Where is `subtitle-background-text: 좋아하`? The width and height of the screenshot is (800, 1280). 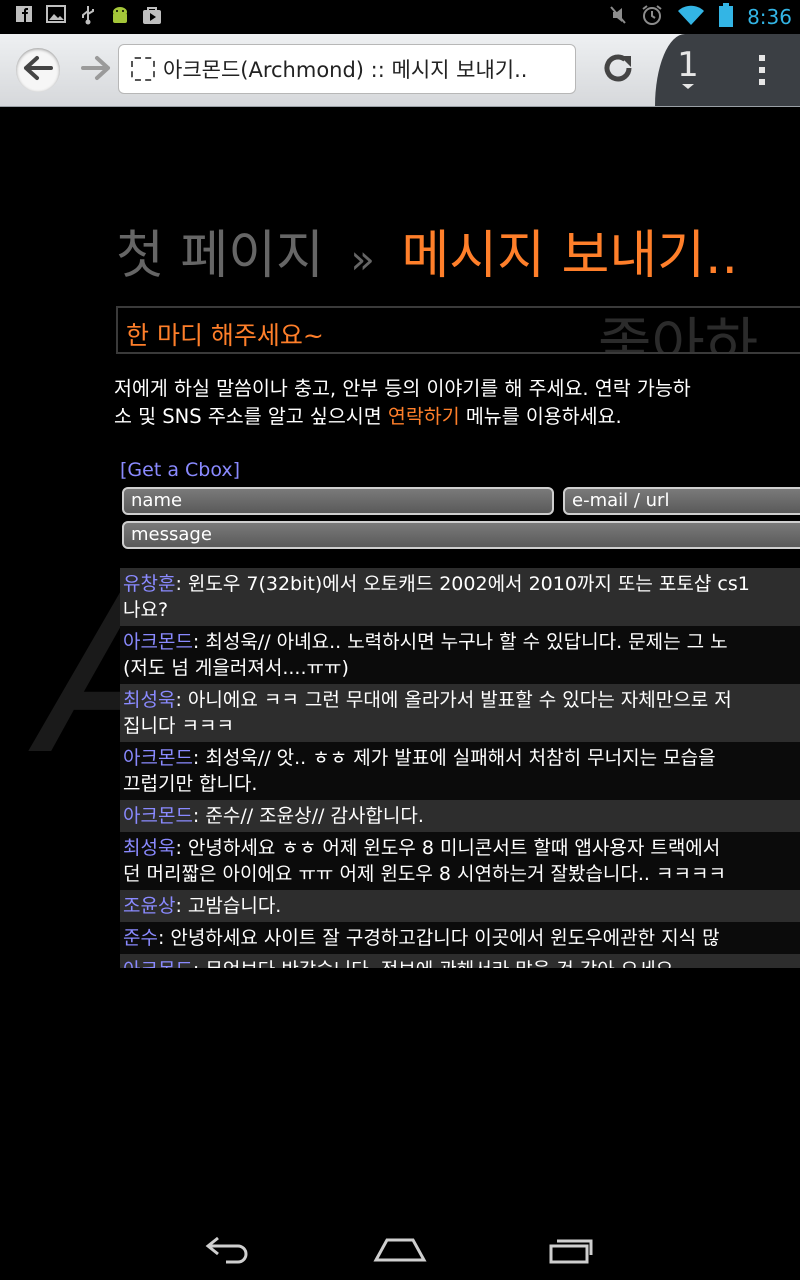
subtitle-background-text: 좋아하 is located at coordinates (678, 332).